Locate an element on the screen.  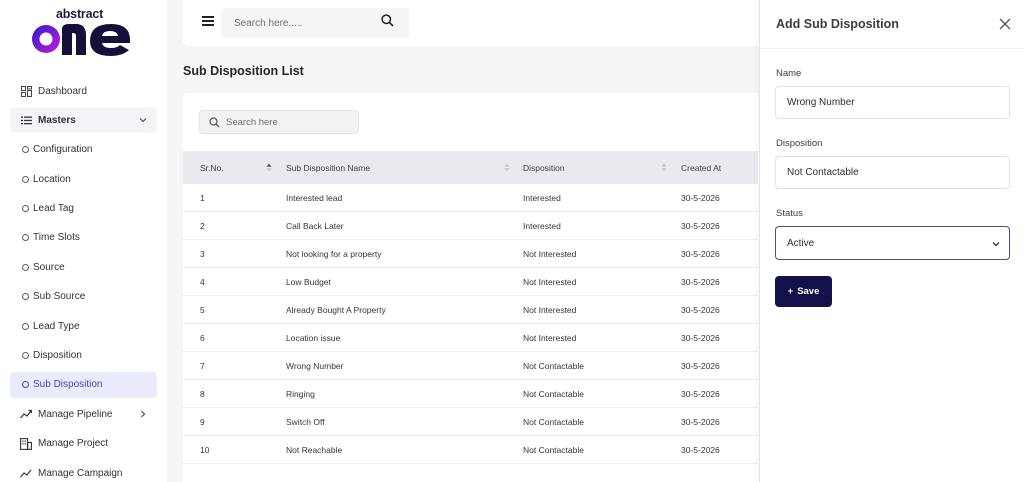
sidebar-item-manage-pipeline: Manage Pipeline is located at coordinates (83, 414).